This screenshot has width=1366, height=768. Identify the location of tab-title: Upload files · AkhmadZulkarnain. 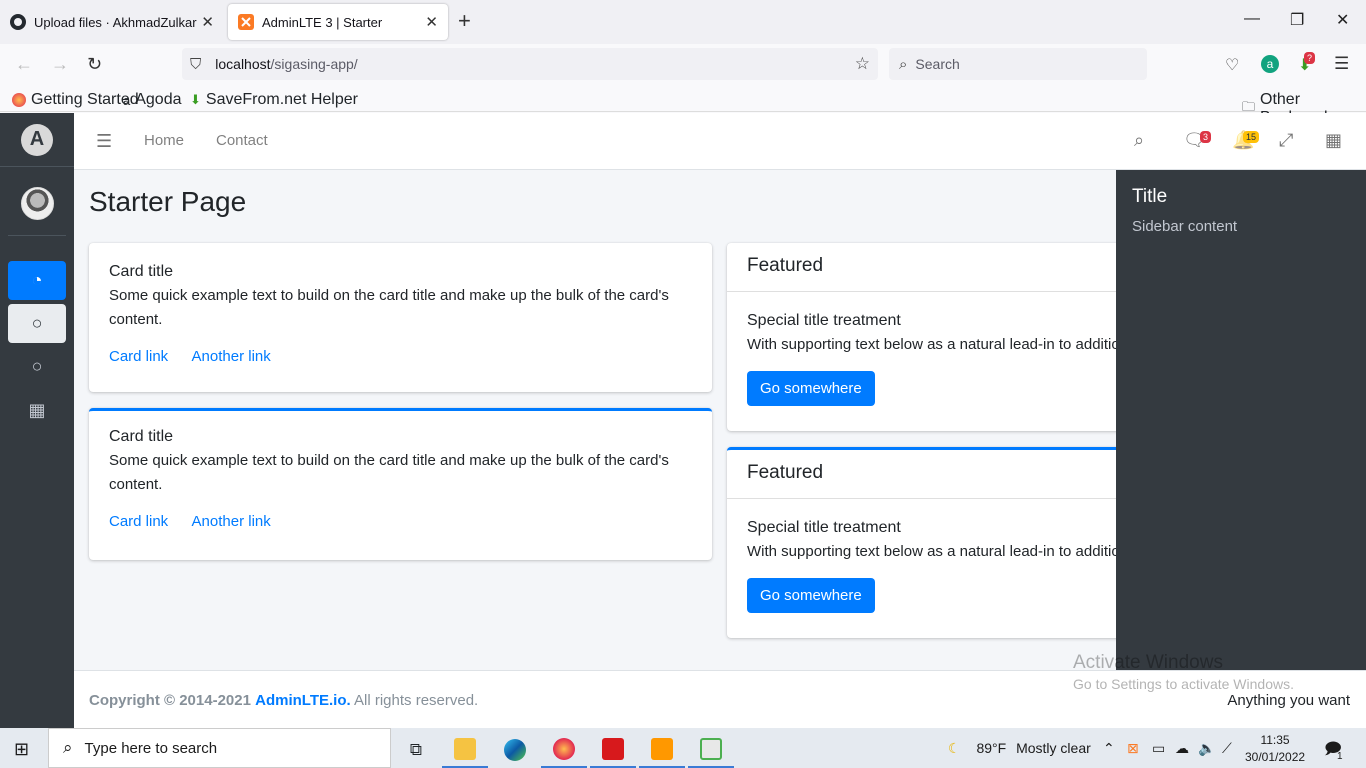
(115, 22).